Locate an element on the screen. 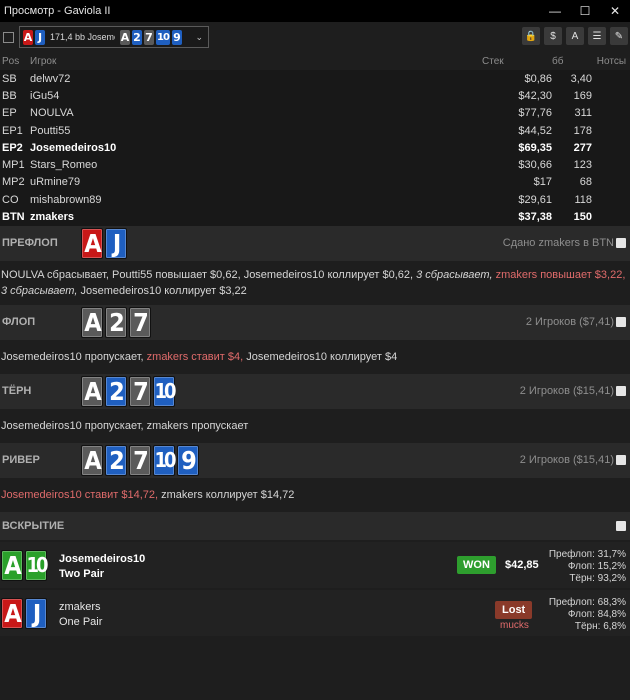  dollar-icon: $ is located at coordinates (553, 36).